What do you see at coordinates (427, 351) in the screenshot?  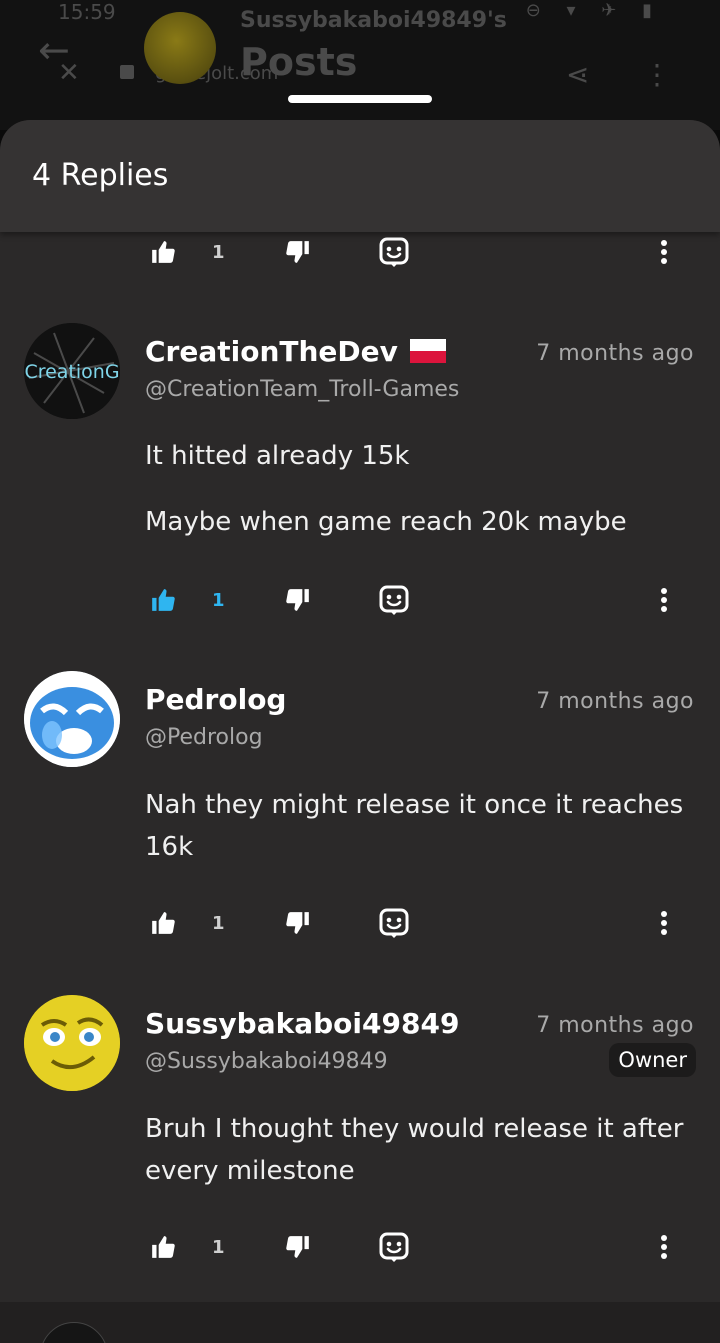 I see `poland-flag-icon` at bounding box center [427, 351].